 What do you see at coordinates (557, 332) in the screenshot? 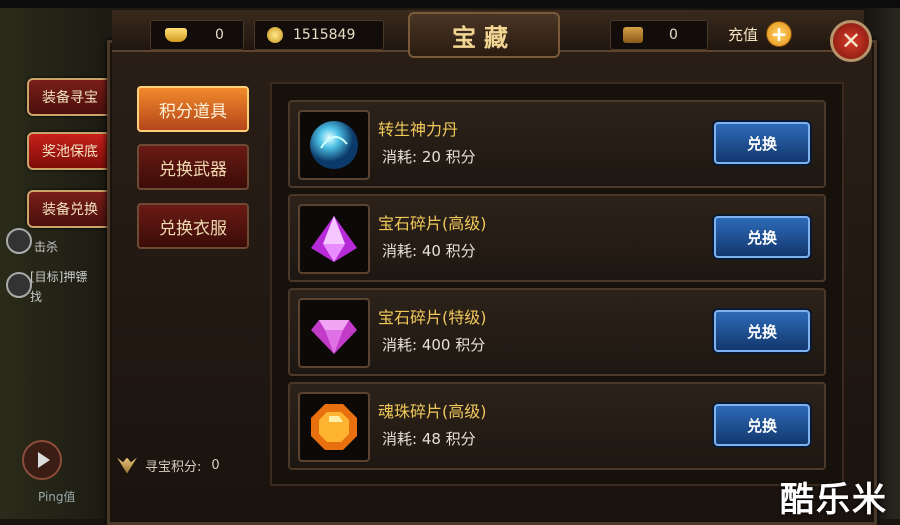
I see `list-item: 宝石碎片(特级) 消耗: 400 积分 兑换` at bounding box center [557, 332].